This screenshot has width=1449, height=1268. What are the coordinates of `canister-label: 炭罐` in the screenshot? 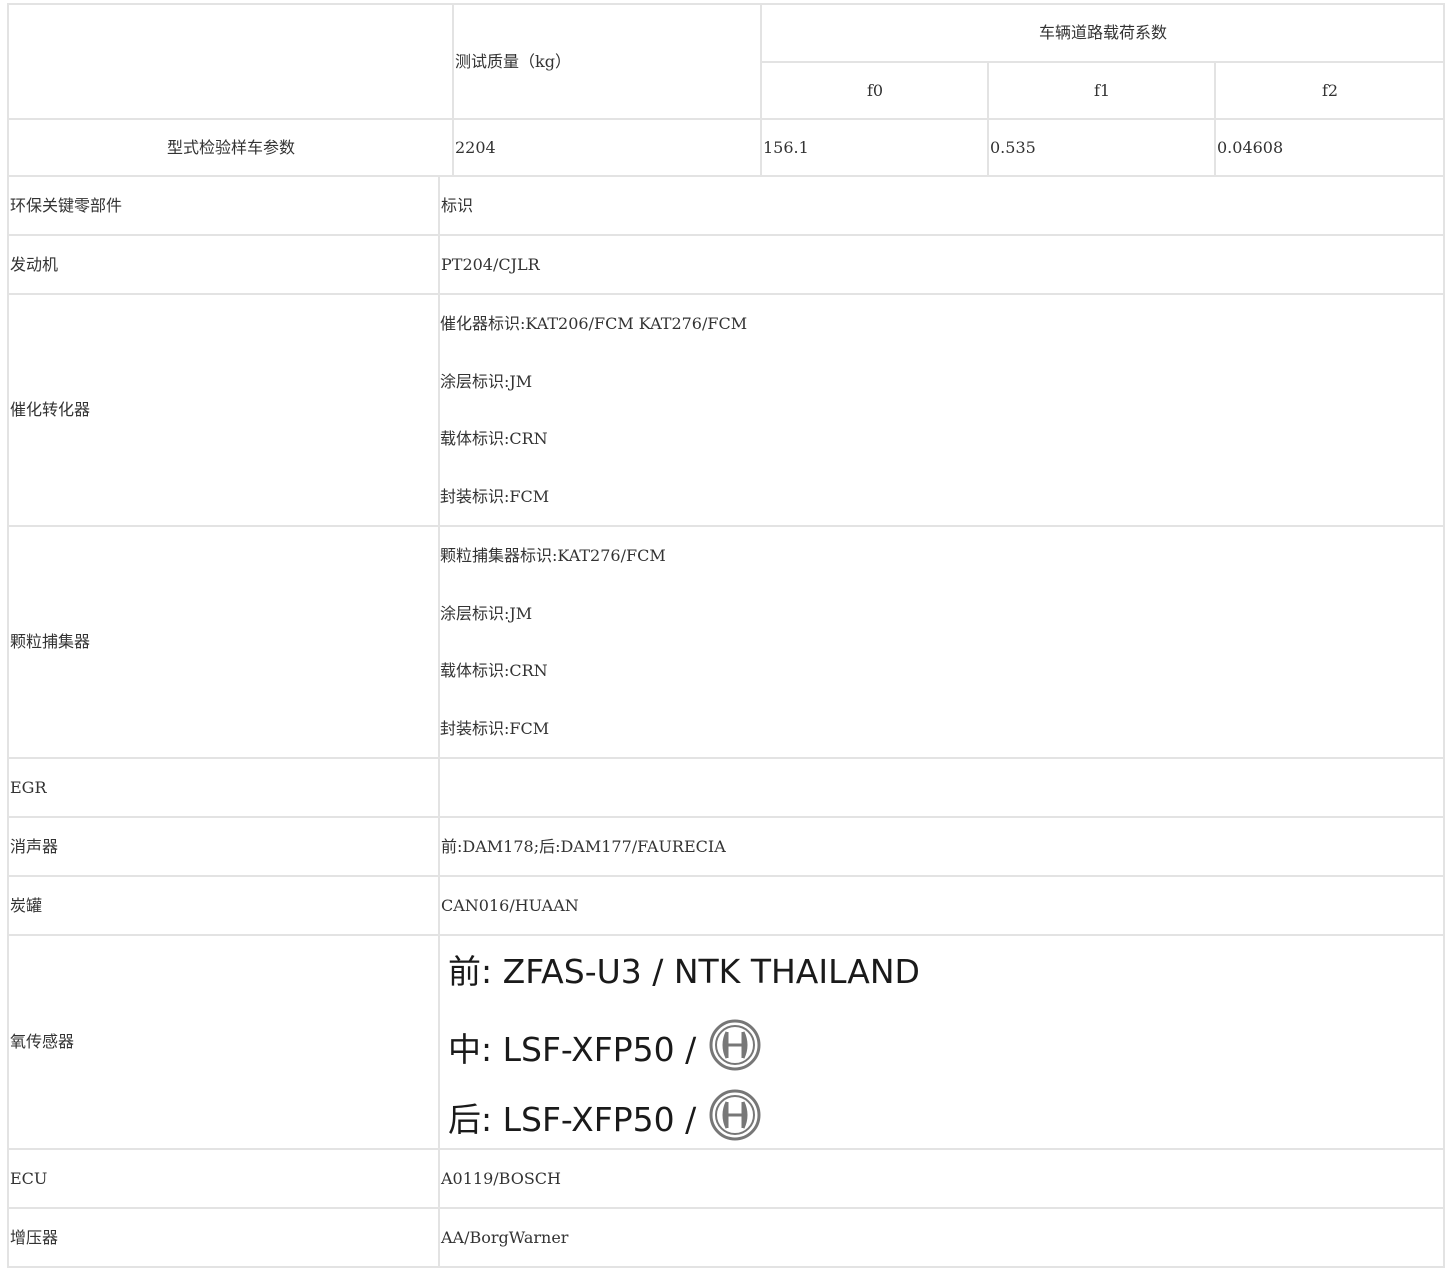 It's located at (223, 905).